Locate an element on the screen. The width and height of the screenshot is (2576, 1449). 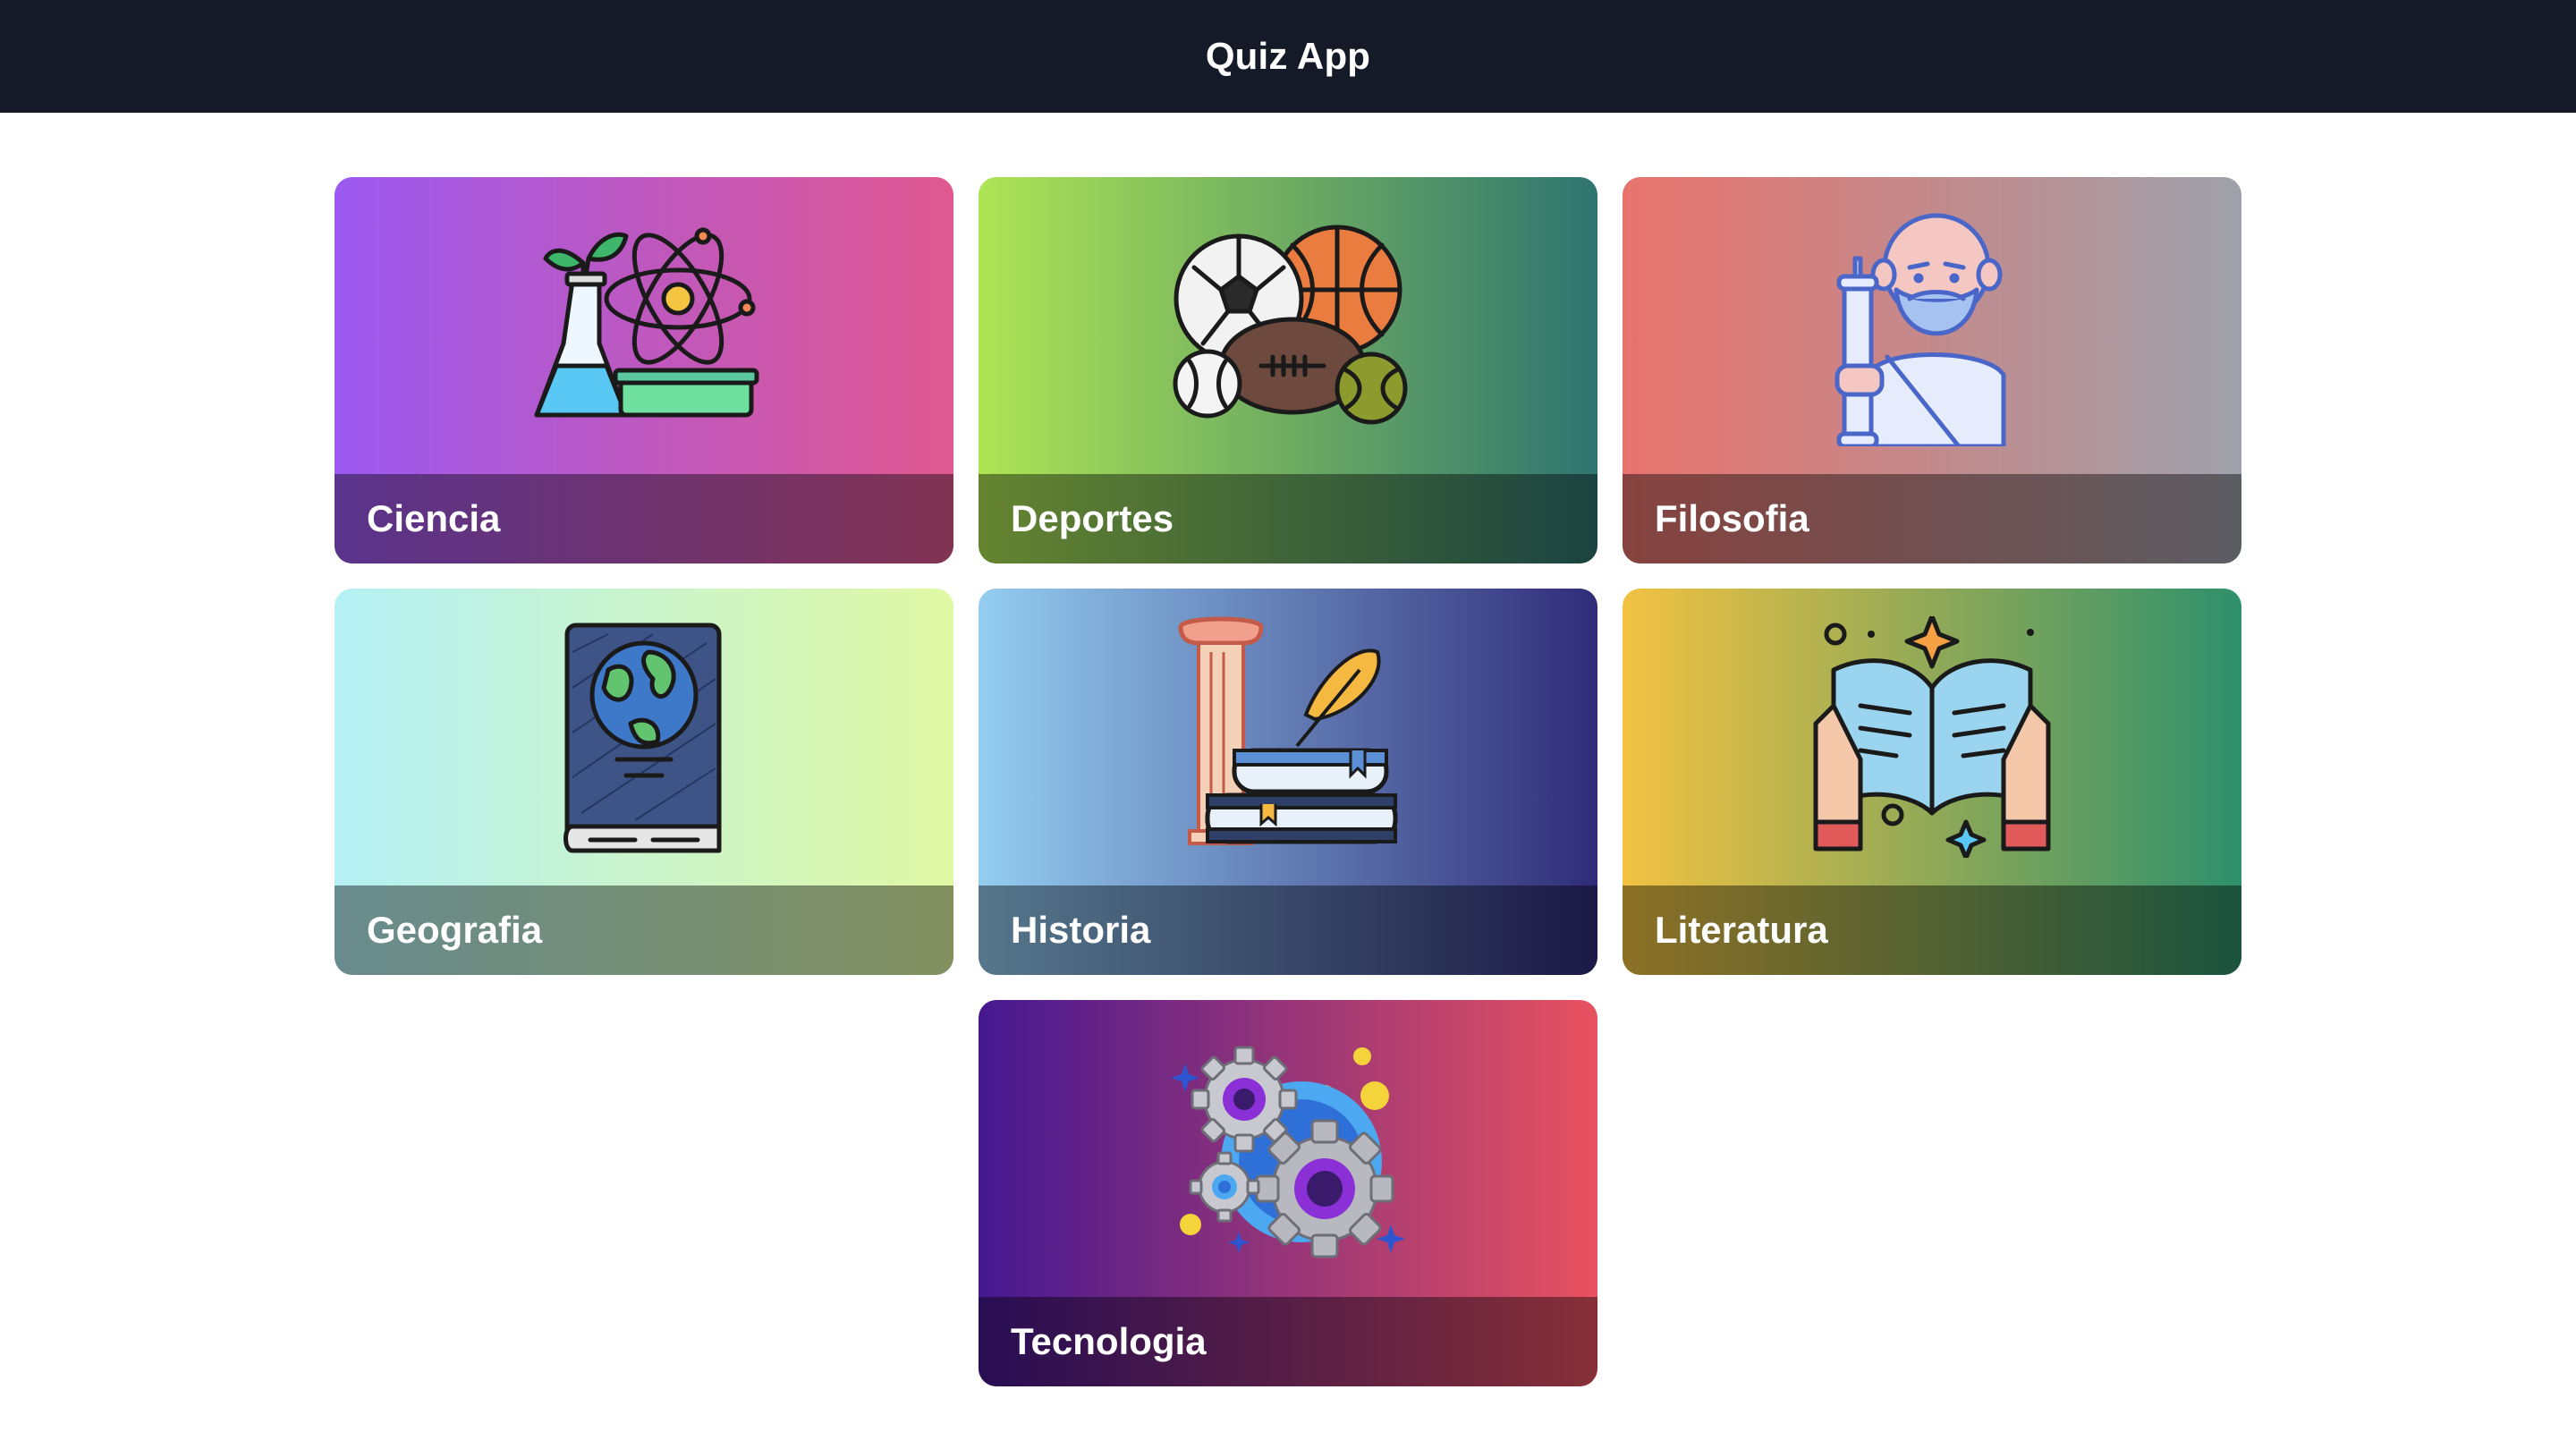
category-label: Filosofia is located at coordinates (1732, 518).